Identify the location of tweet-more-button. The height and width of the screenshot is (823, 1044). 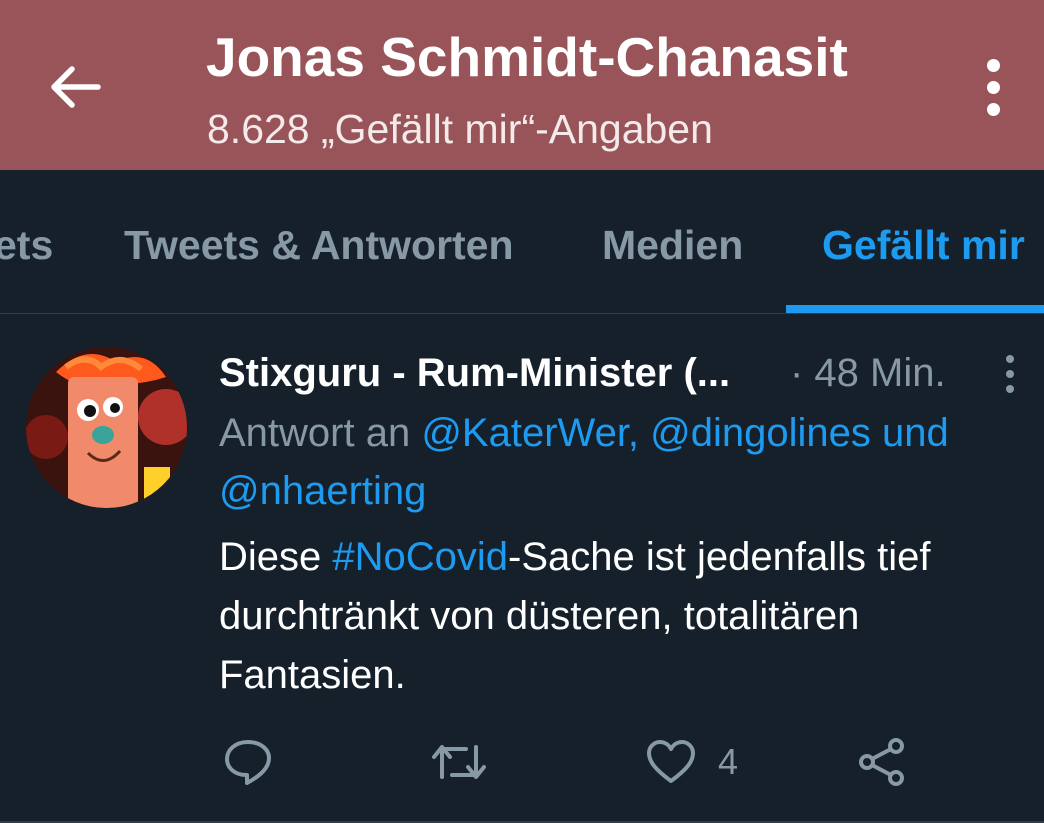
(1010, 374).